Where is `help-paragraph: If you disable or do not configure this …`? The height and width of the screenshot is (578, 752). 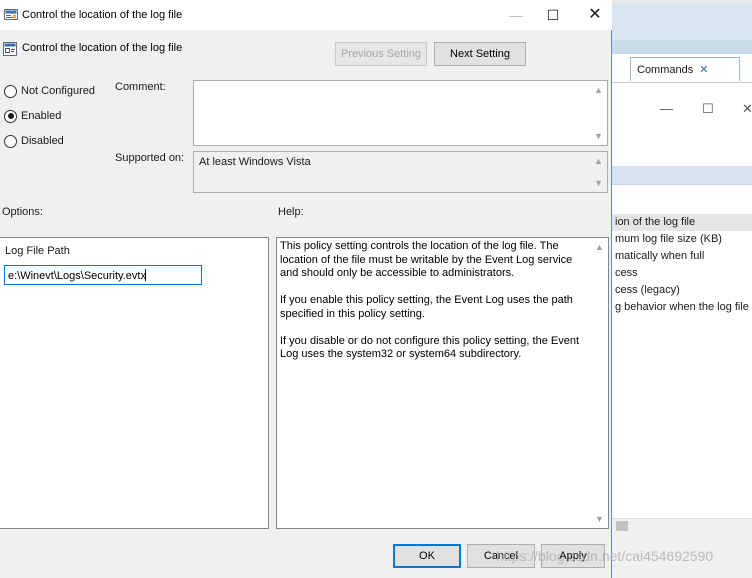
help-paragraph: If you disable or do not configure this … is located at coordinates (430, 347).